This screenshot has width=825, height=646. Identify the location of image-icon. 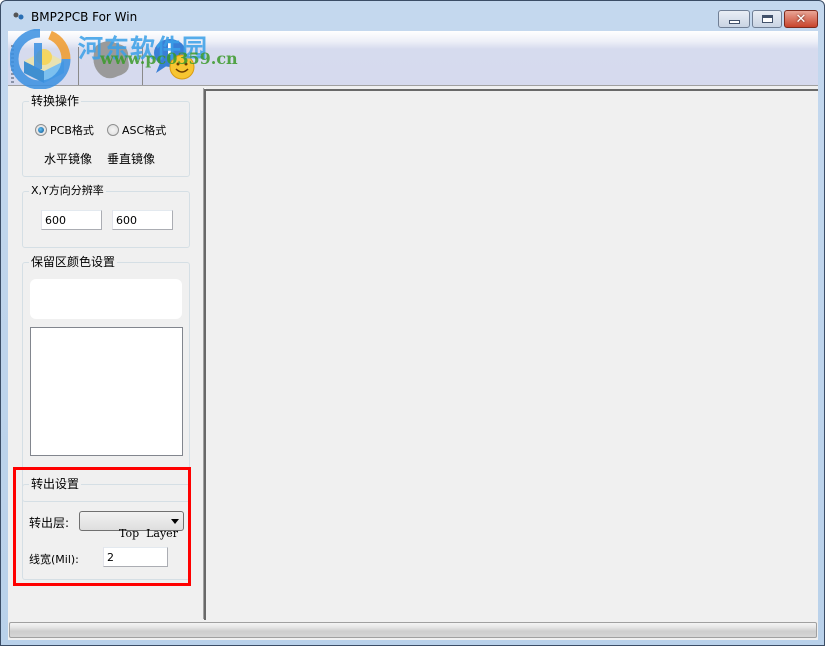
(111, 60).